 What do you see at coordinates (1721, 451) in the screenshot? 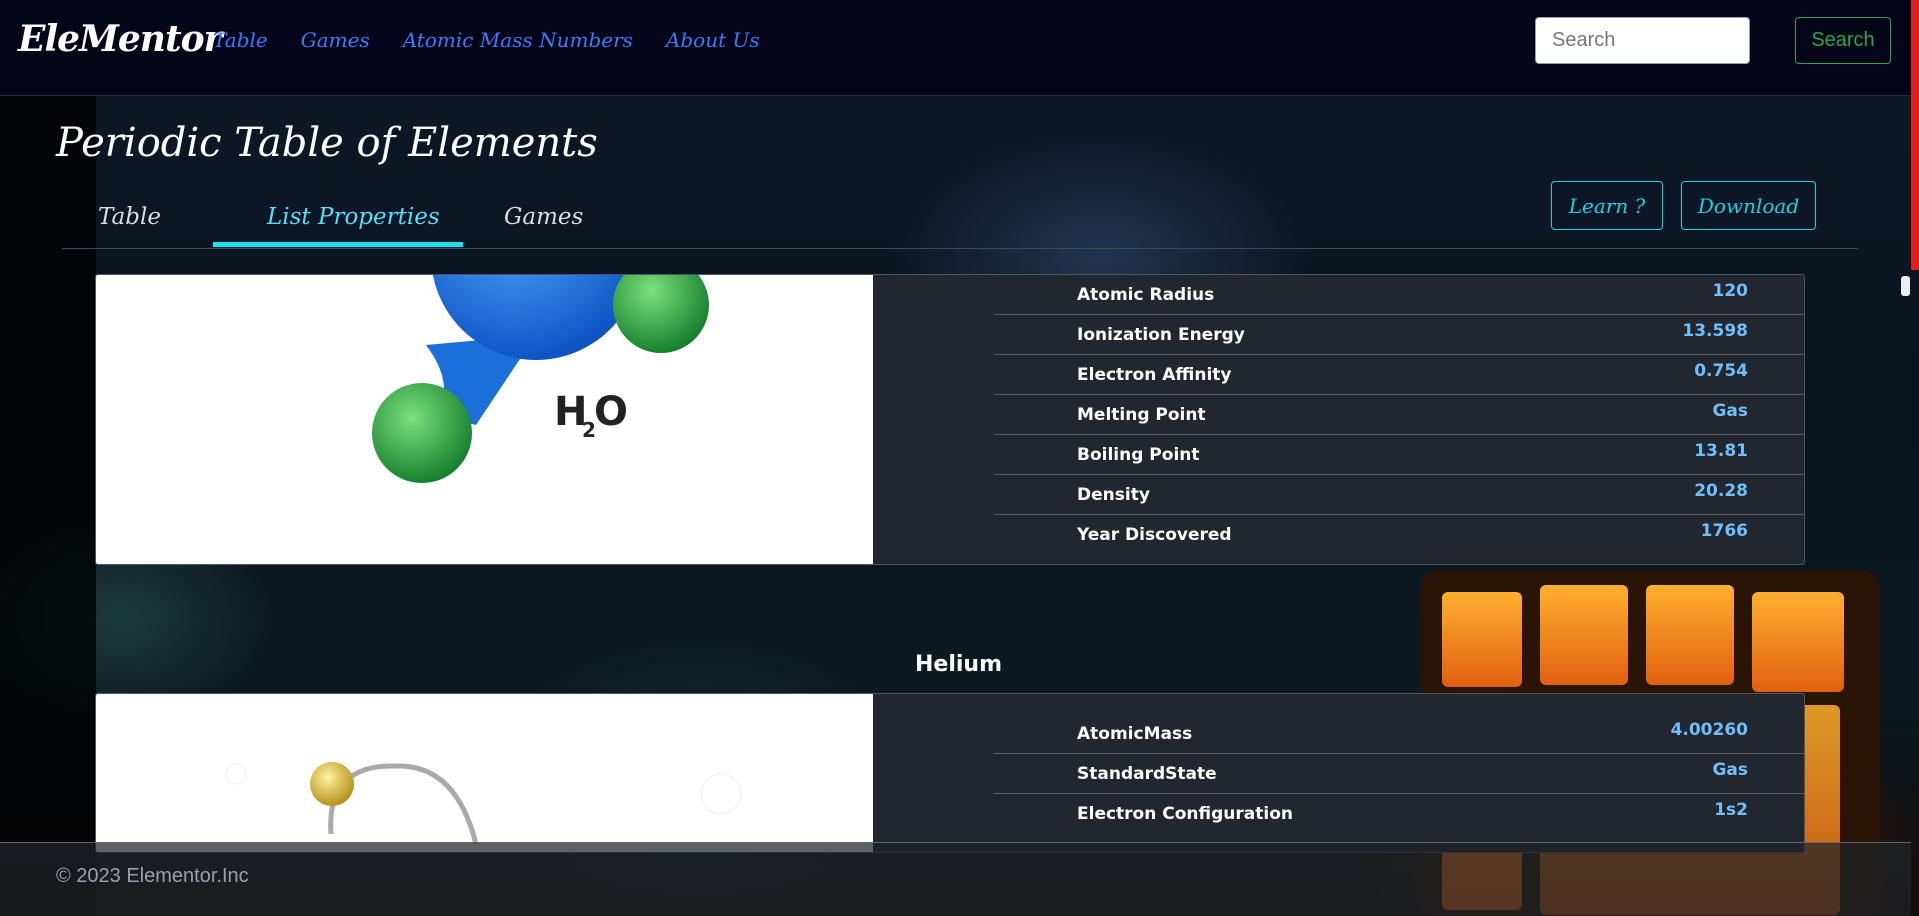
I see `property-value: 13.81` at bounding box center [1721, 451].